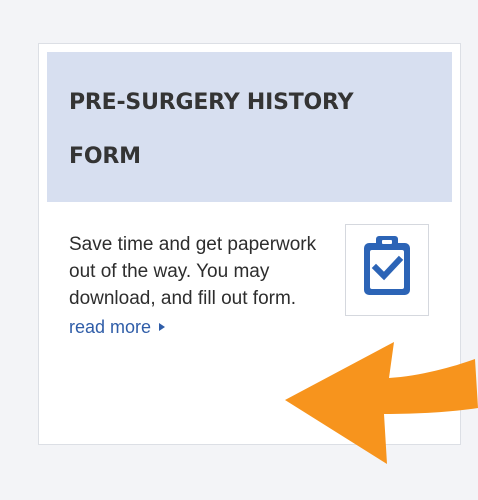 This screenshot has height=500, width=478. Describe the element at coordinates (110, 327) in the screenshot. I see `read-more-label: read more` at that location.